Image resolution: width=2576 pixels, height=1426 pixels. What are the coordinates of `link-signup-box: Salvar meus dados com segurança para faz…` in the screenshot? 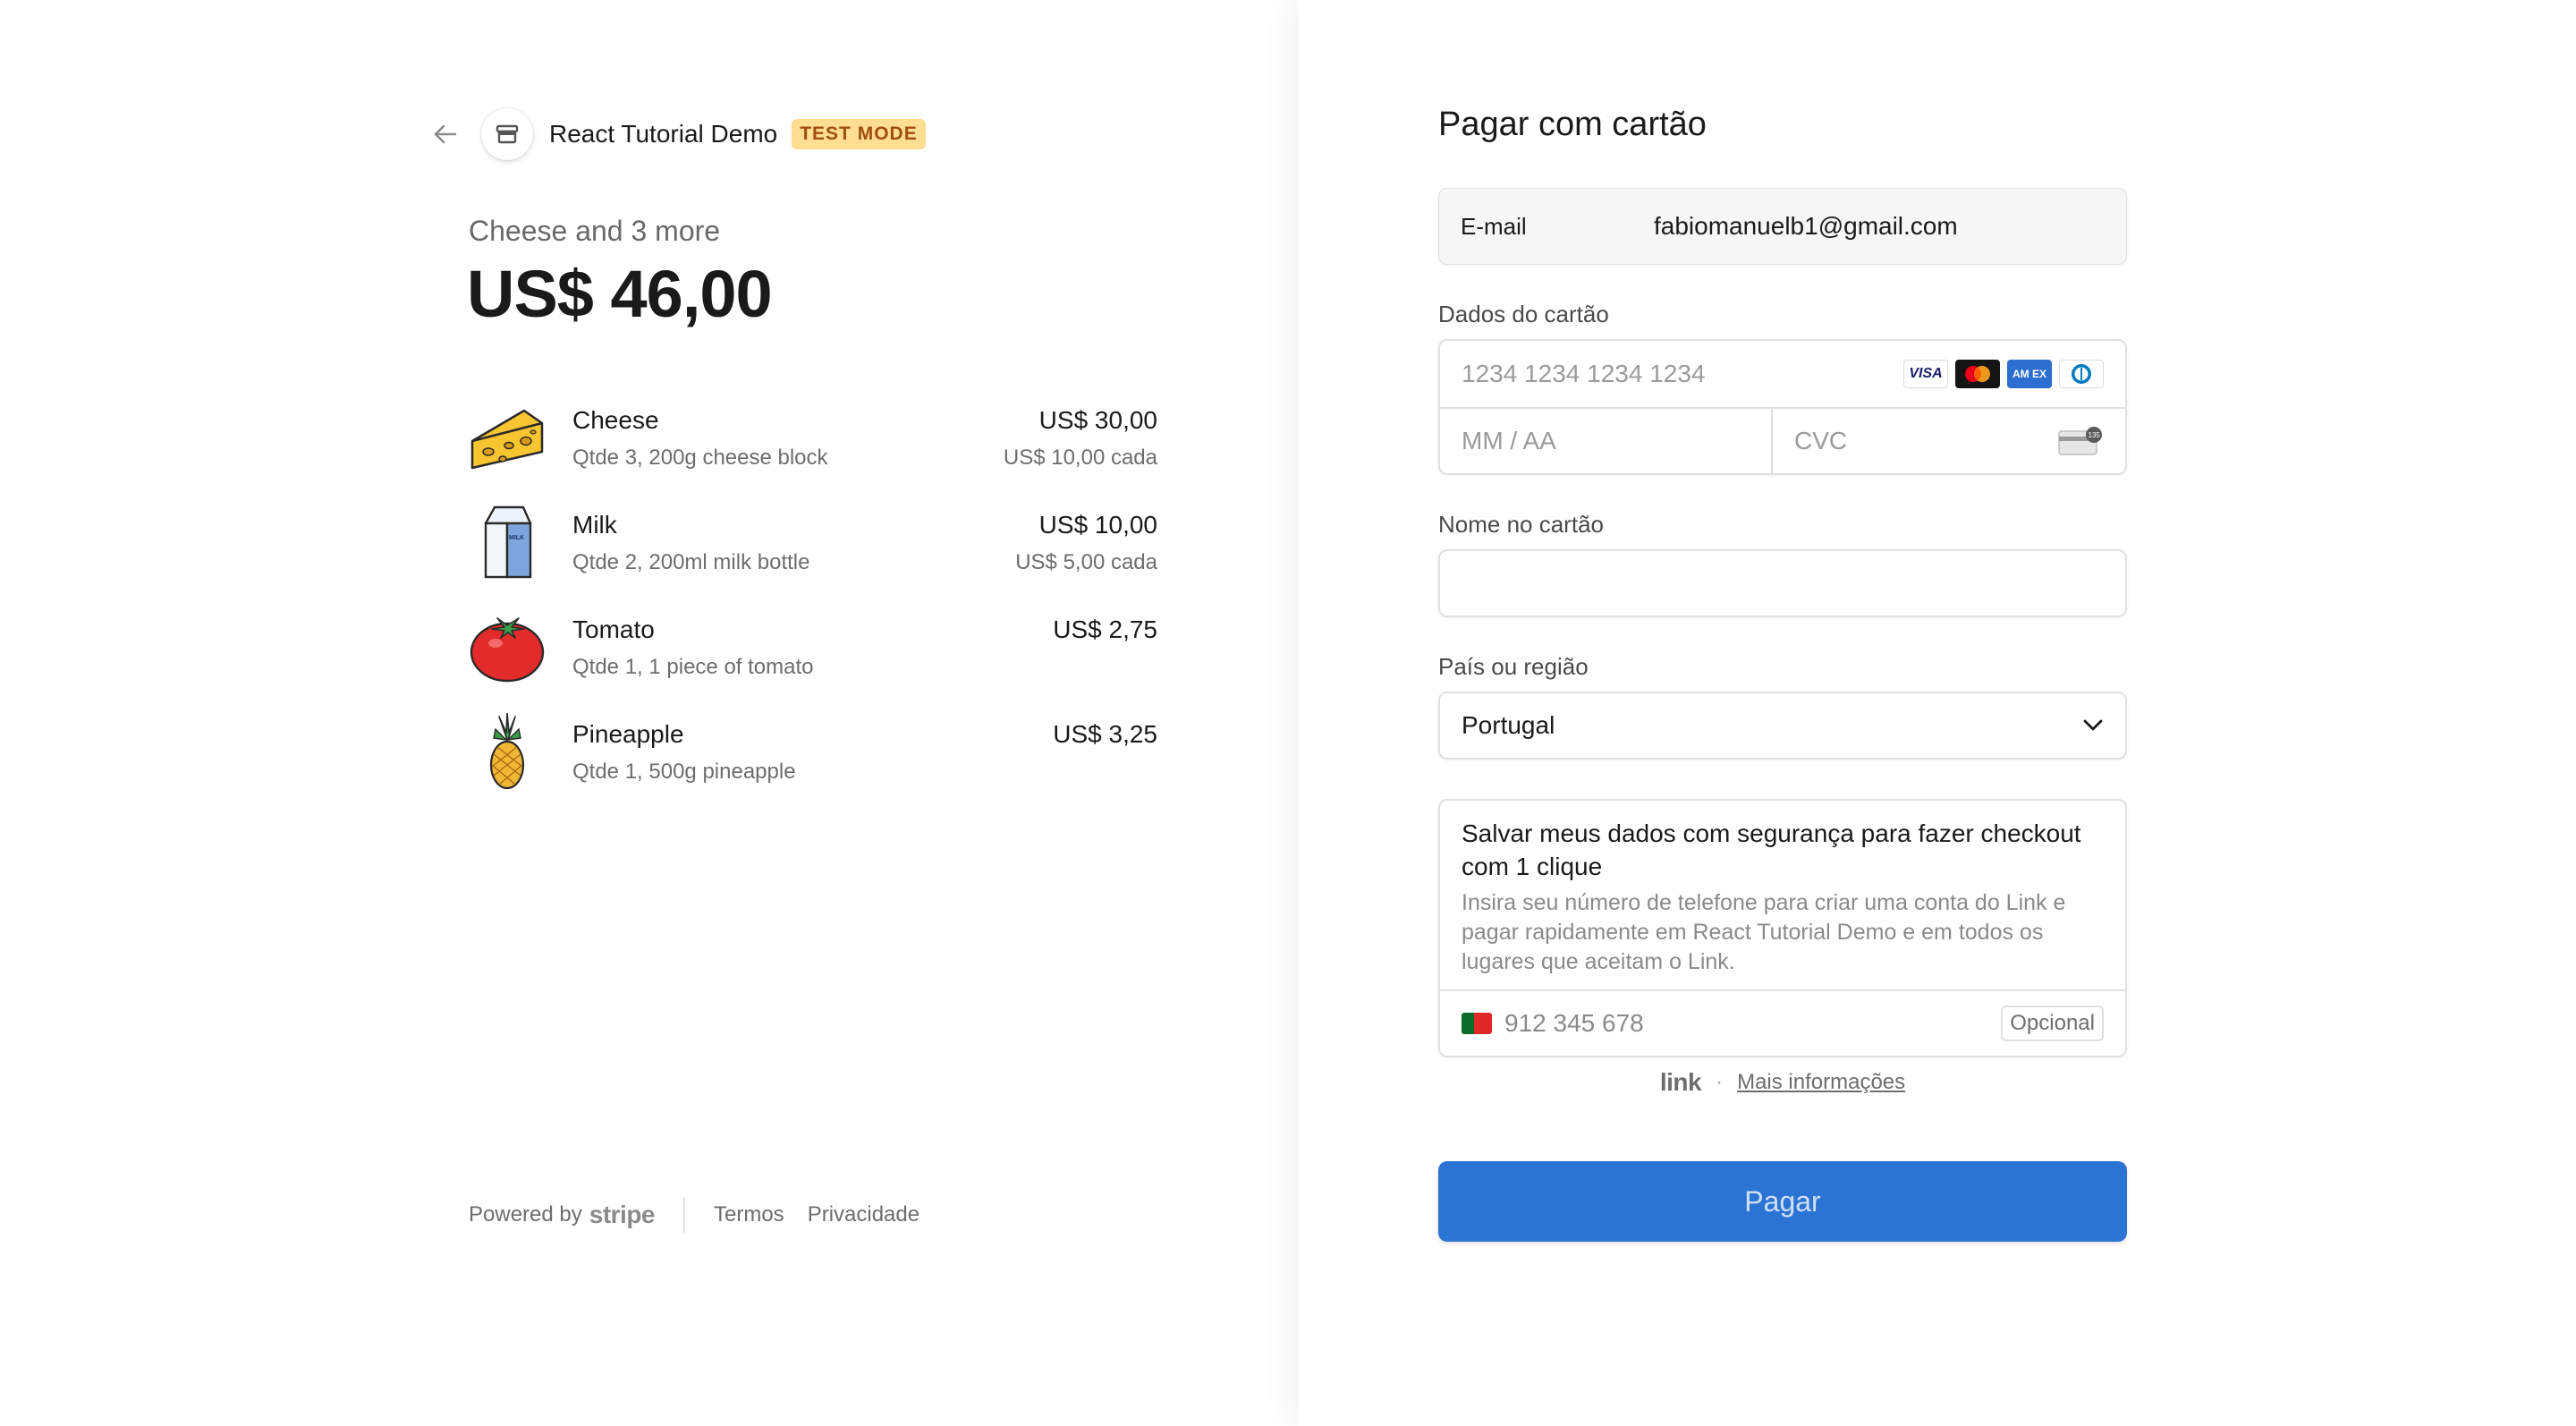 It's located at (1782, 928).